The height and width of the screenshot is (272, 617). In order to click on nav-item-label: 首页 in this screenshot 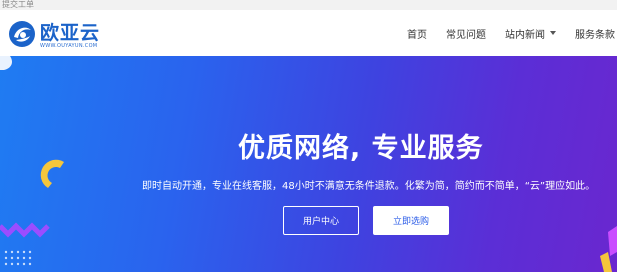, I will do `click(417, 35)`.